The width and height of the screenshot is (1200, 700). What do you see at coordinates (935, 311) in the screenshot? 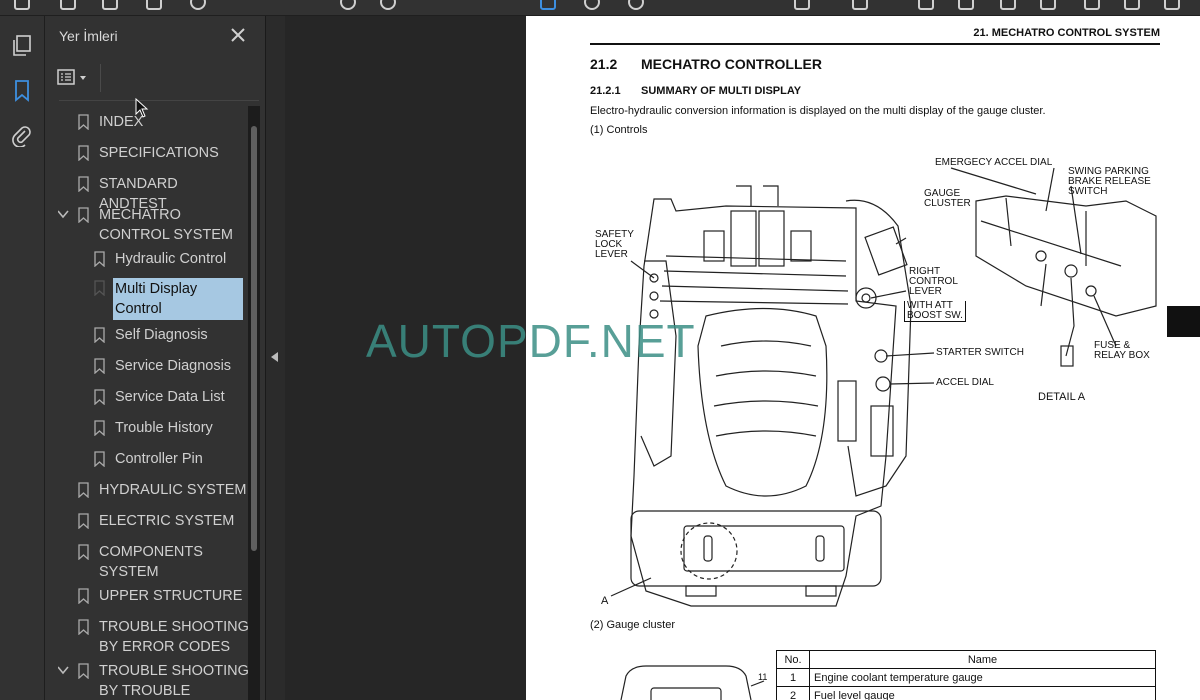
I see `callout-att-boost: WITH ATT BOOST SW.` at bounding box center [935, 311].